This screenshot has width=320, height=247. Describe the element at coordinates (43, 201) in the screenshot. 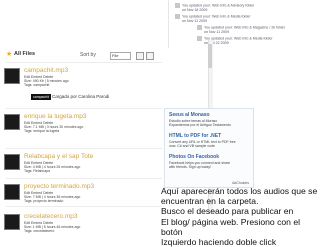

I see `file-tags: Tags: proyecto terminado` at that location.